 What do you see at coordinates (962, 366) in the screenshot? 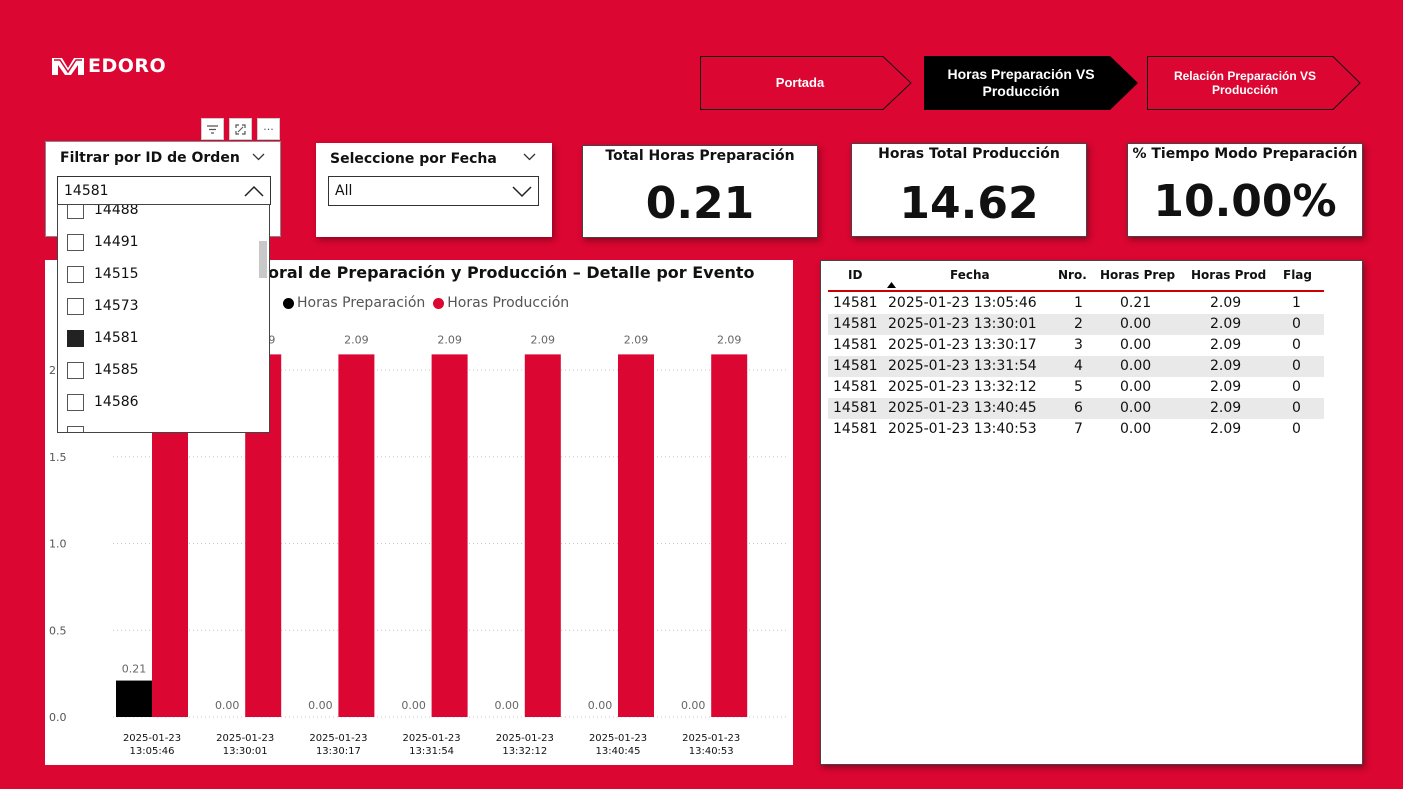
I see `table-cell: 2025-01-23 13:31:54` at bounding box center [962, 366].